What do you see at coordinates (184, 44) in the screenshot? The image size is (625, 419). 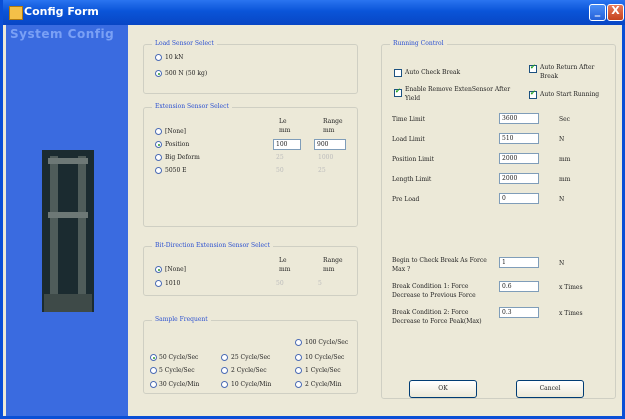 I see `load-sensor-title: Load Sensor Select` at bounding box center [184, 44].